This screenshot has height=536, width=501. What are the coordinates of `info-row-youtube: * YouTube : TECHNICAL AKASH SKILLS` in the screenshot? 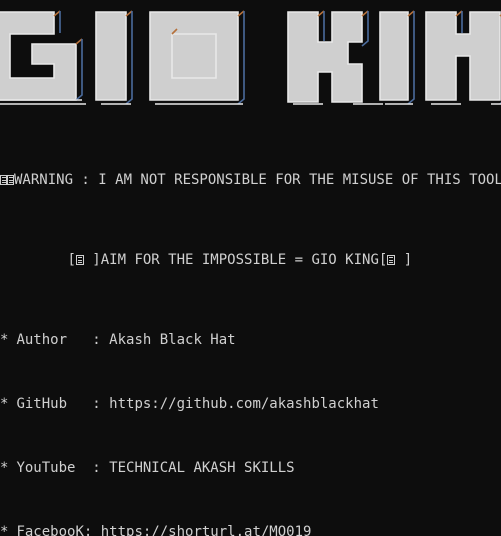 It's located at (250, 468).